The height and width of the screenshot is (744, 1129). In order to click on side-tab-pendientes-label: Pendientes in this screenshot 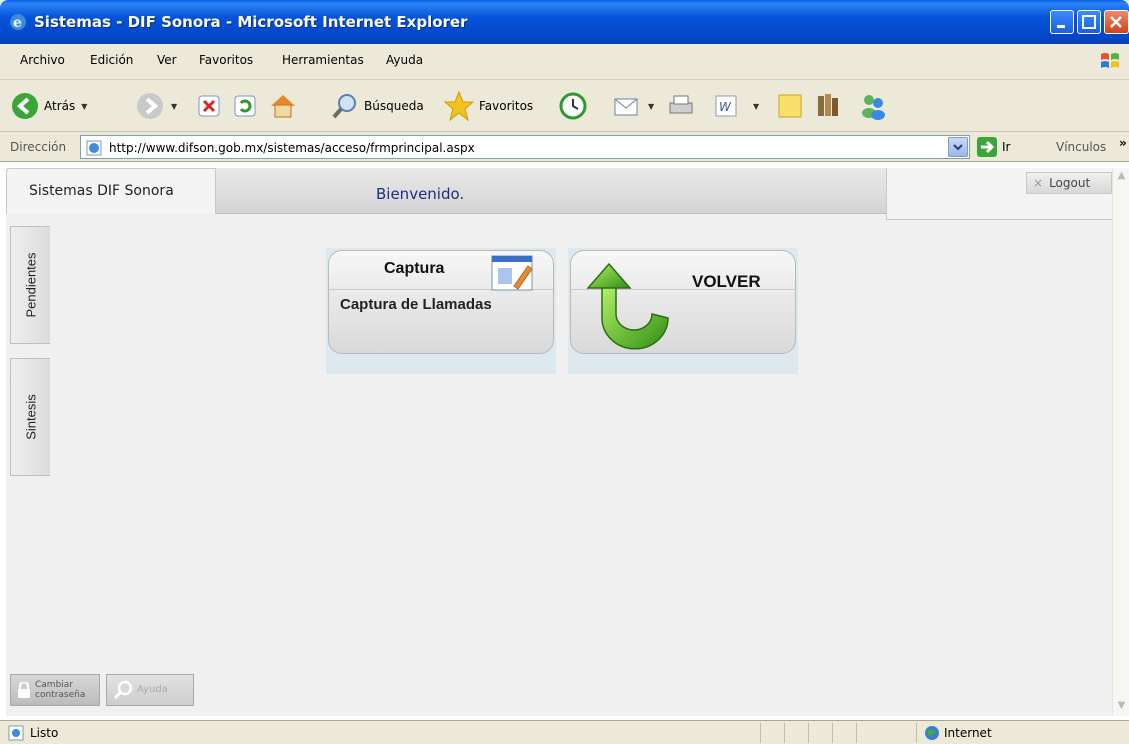, I will do `click(30, 285)`.